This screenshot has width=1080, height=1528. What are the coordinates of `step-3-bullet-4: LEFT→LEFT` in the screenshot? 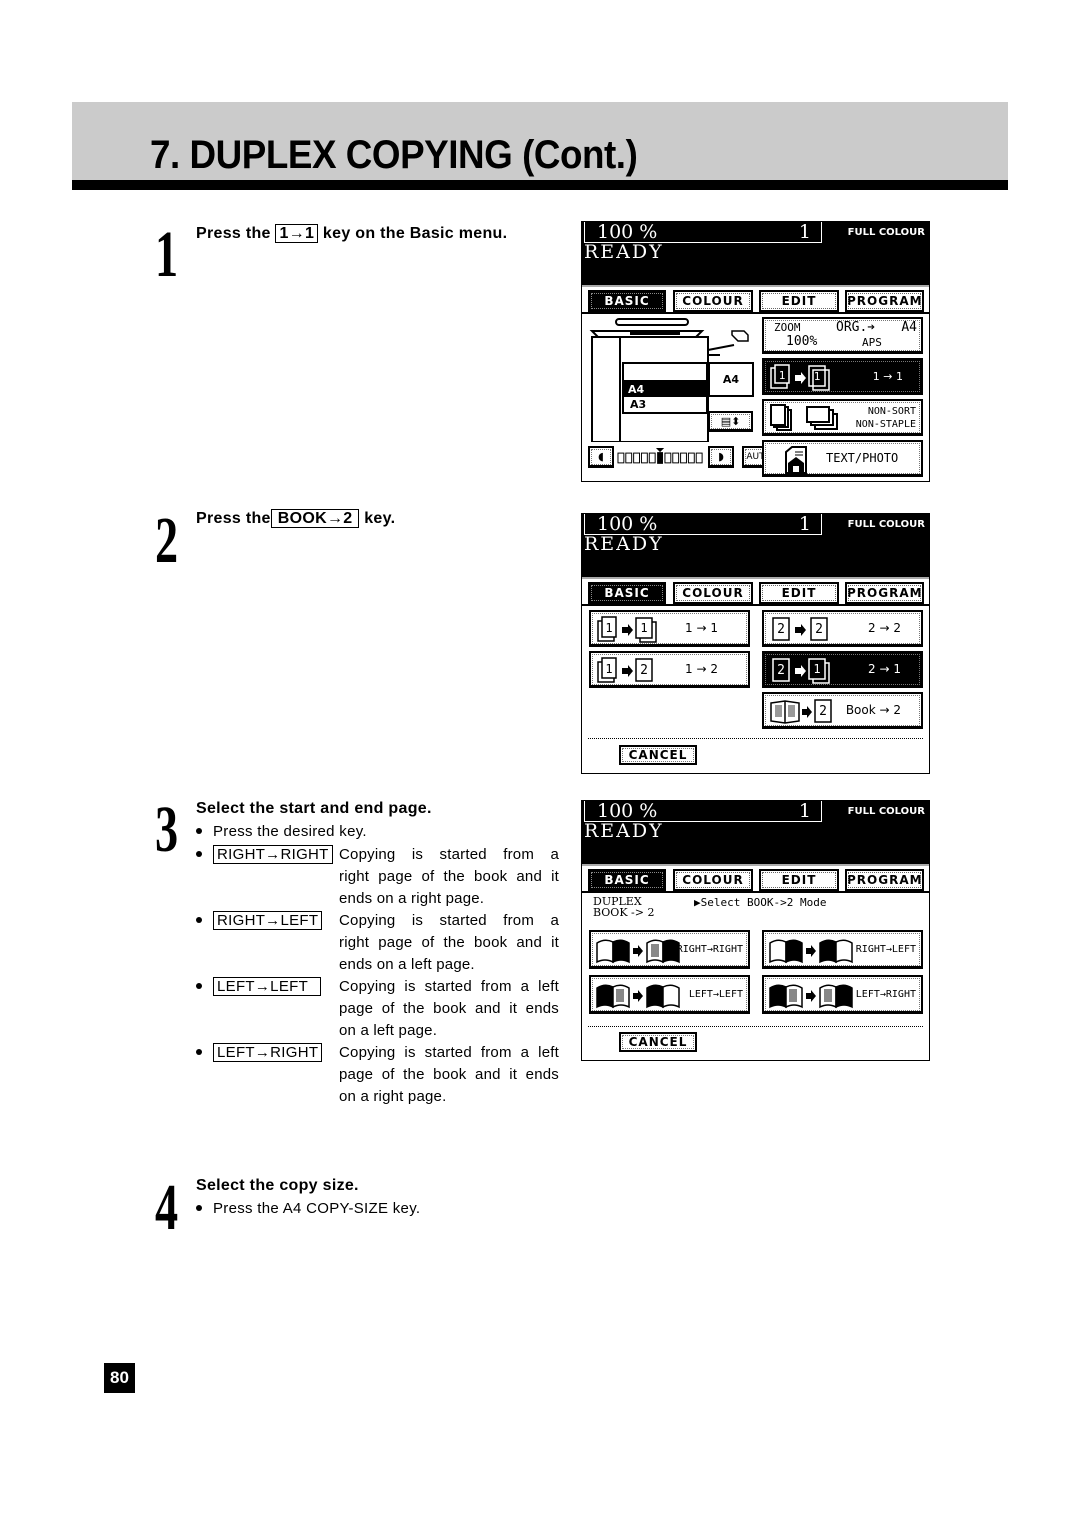 It's located at (259, 986).